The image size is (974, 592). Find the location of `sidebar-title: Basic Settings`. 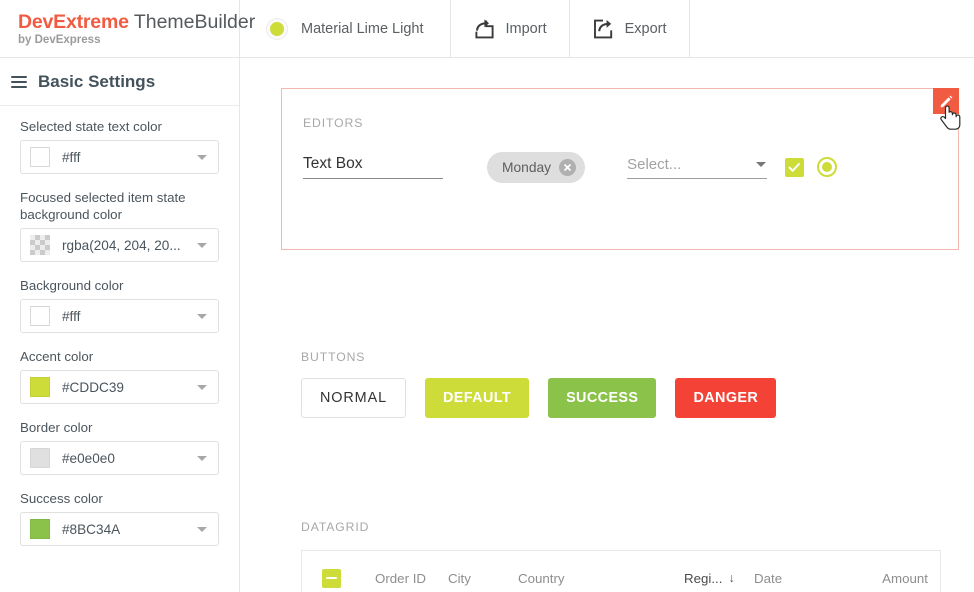

sidebar-title: Basic Settings is located at coordinates (97, 81).